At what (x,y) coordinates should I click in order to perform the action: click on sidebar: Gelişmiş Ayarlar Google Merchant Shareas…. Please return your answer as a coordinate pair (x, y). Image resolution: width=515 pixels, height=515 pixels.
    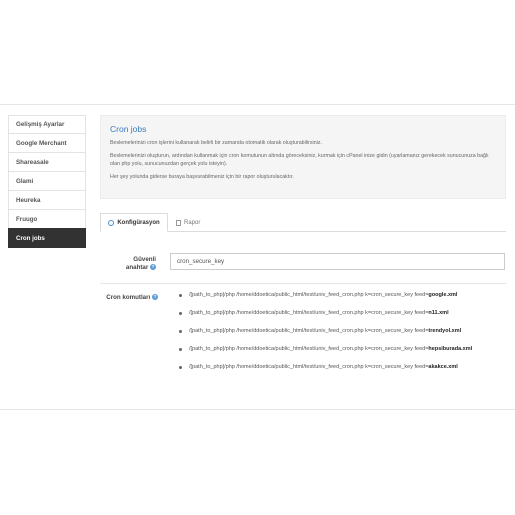
    Looking at the image, I should click on (47, 181).